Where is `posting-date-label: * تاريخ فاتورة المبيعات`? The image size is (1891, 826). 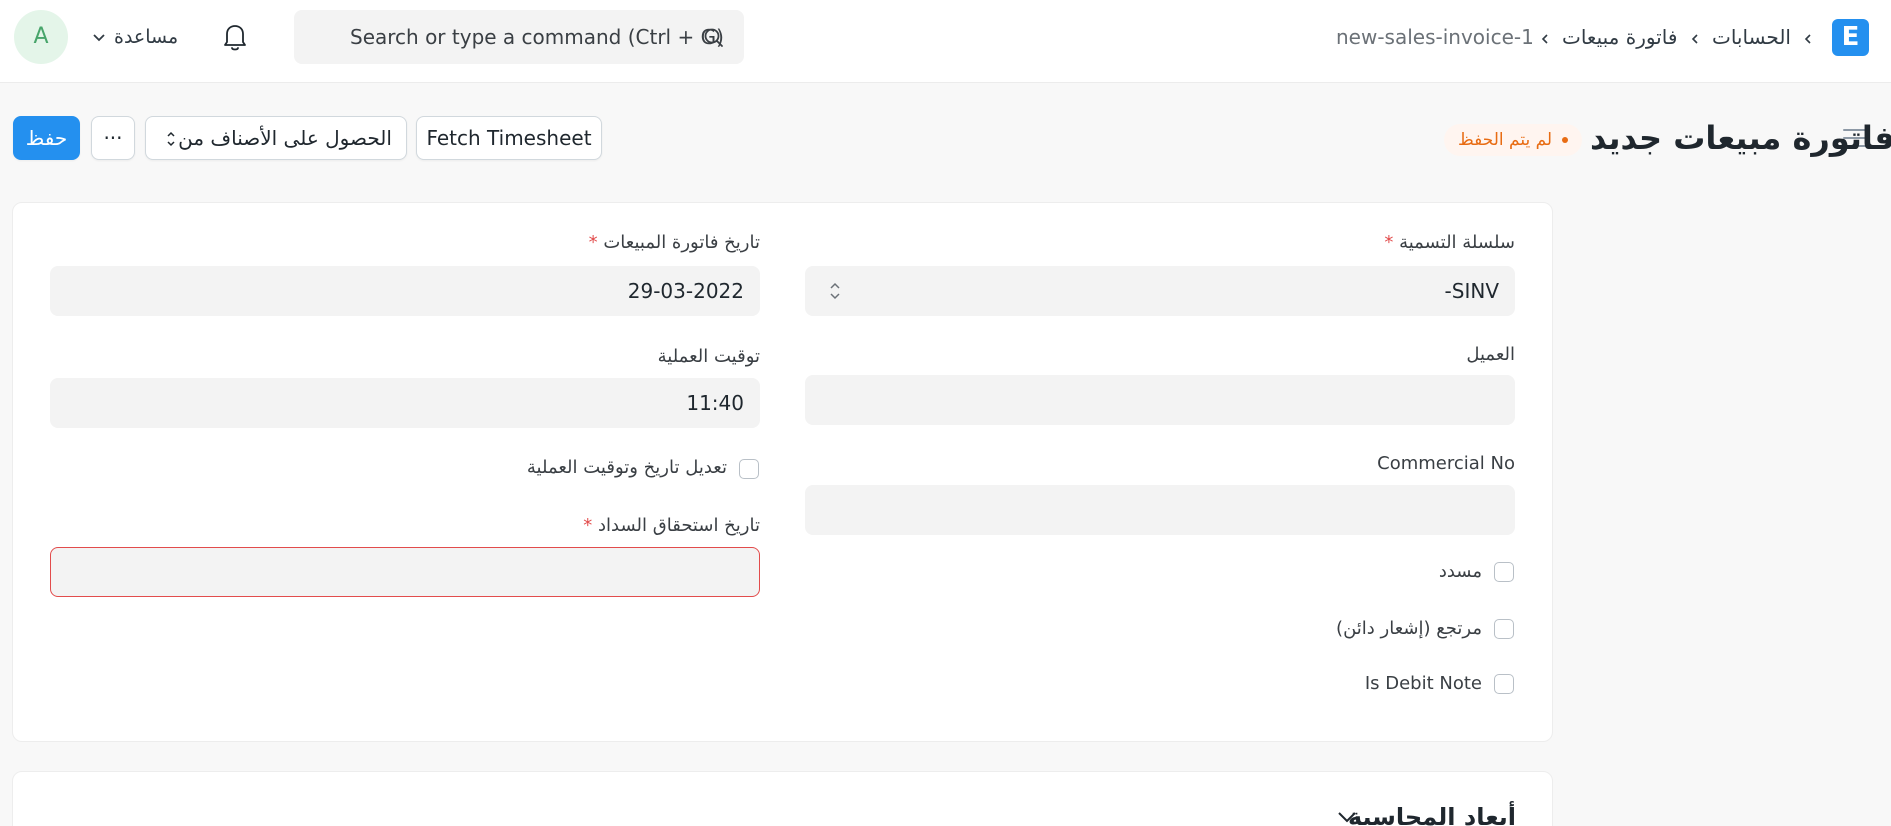
posting-date-label: * تاريخ فاتورة المبيعات is located at coordinates (674, 242).